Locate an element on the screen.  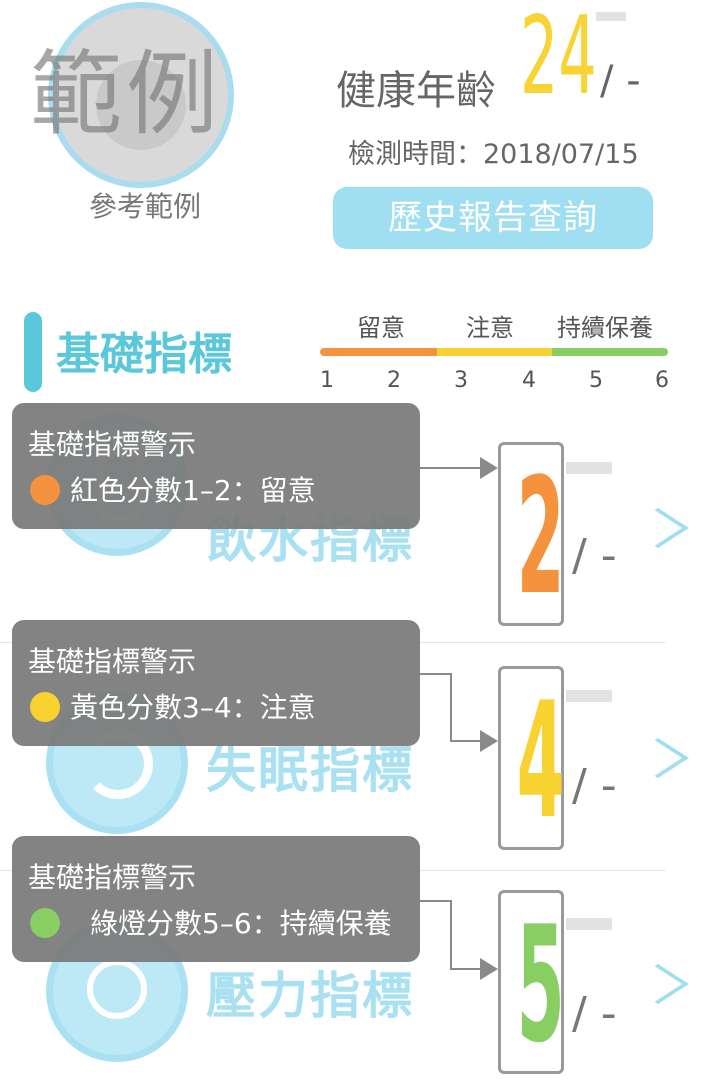
scale-segment-yellow is located at coordinates (494, 352).